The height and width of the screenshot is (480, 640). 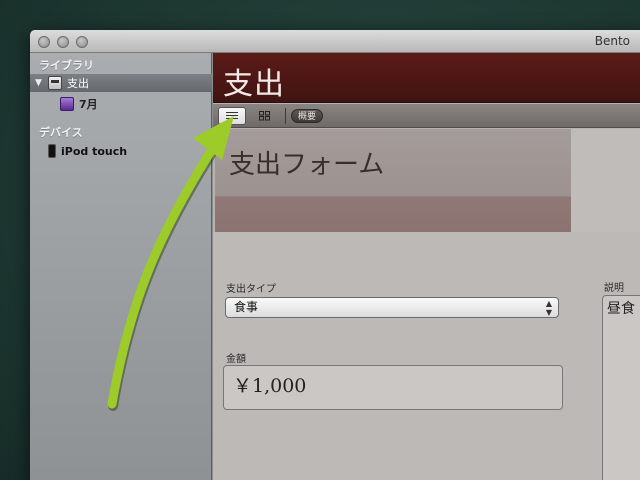 What do you see at coordinates (63, 42) in the screenshot?
I see `minimize-window-button` at bounding box center [63, 42].